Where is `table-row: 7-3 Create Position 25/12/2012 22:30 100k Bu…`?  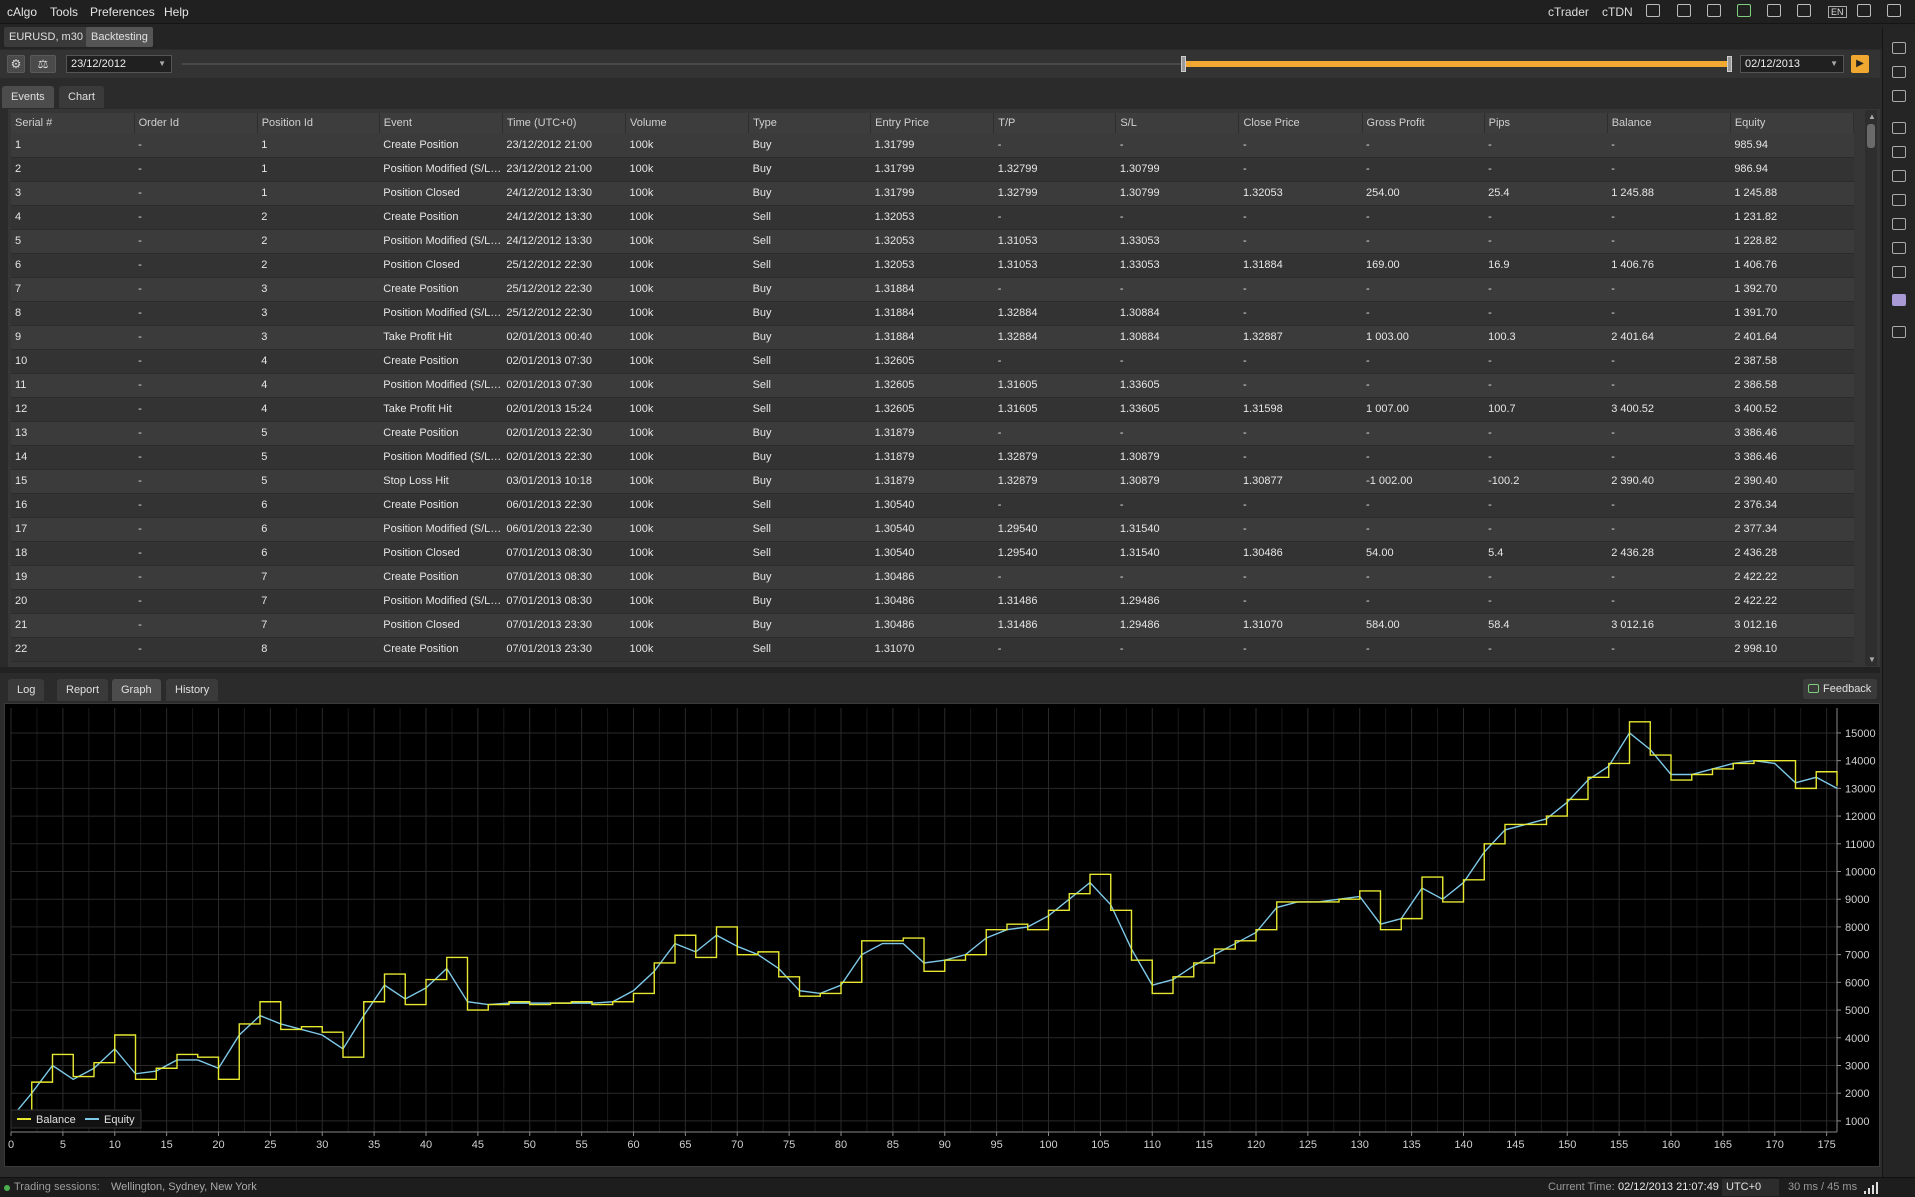
table-row: 7-3 Create Position 25/12/2012 22:30 100k Bu… is located at coordinates (932, 289).